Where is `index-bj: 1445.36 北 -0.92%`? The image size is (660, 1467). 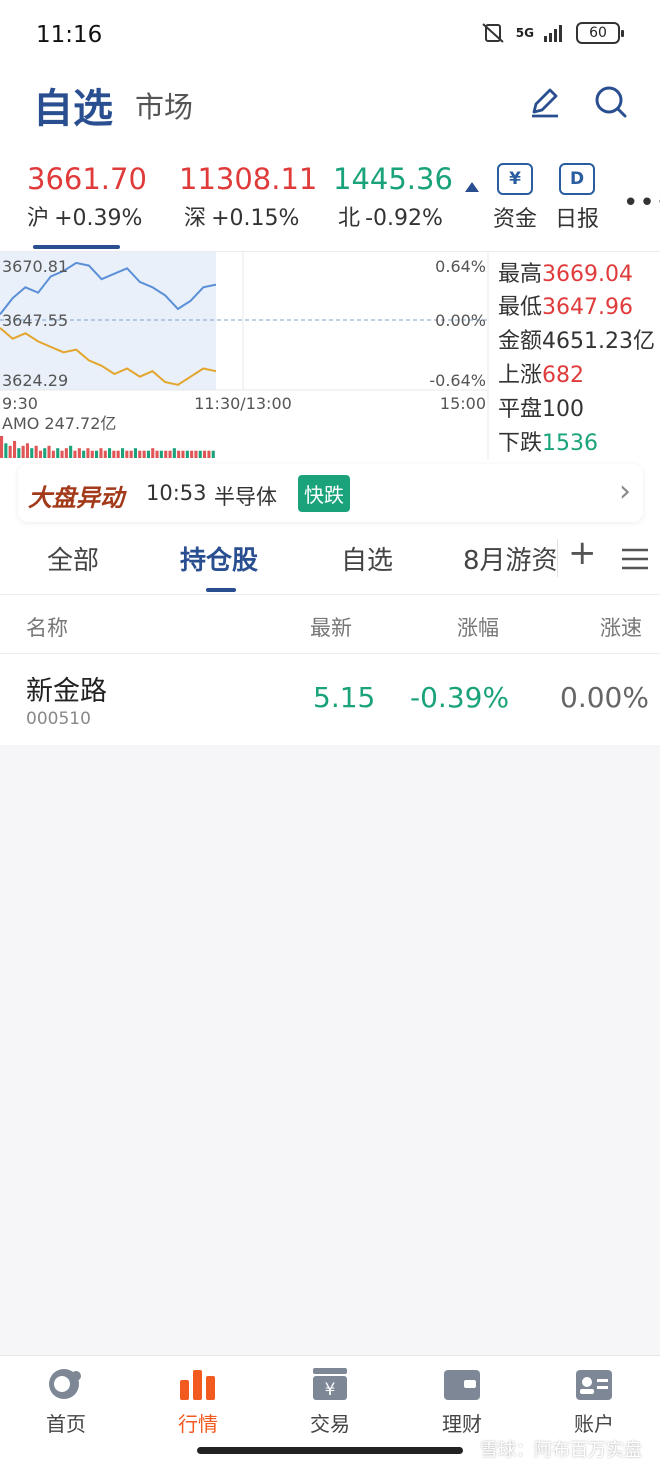 index-bj: 1445.36 北 -0.92% is located at coordinates (393, 197).